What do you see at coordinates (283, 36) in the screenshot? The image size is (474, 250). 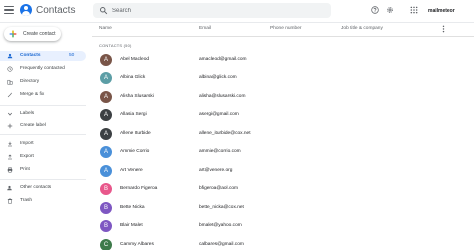 I see `list-header-divider` at bounding box center [283, 36].